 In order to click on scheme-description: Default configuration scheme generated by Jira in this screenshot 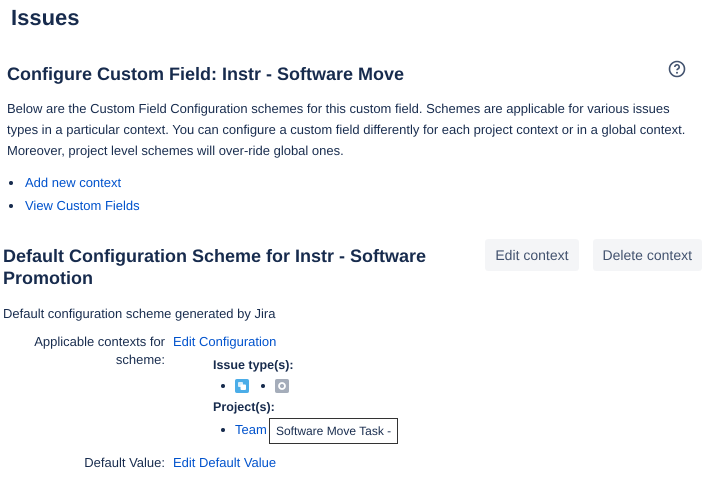, I will do `click(139, 314)`.